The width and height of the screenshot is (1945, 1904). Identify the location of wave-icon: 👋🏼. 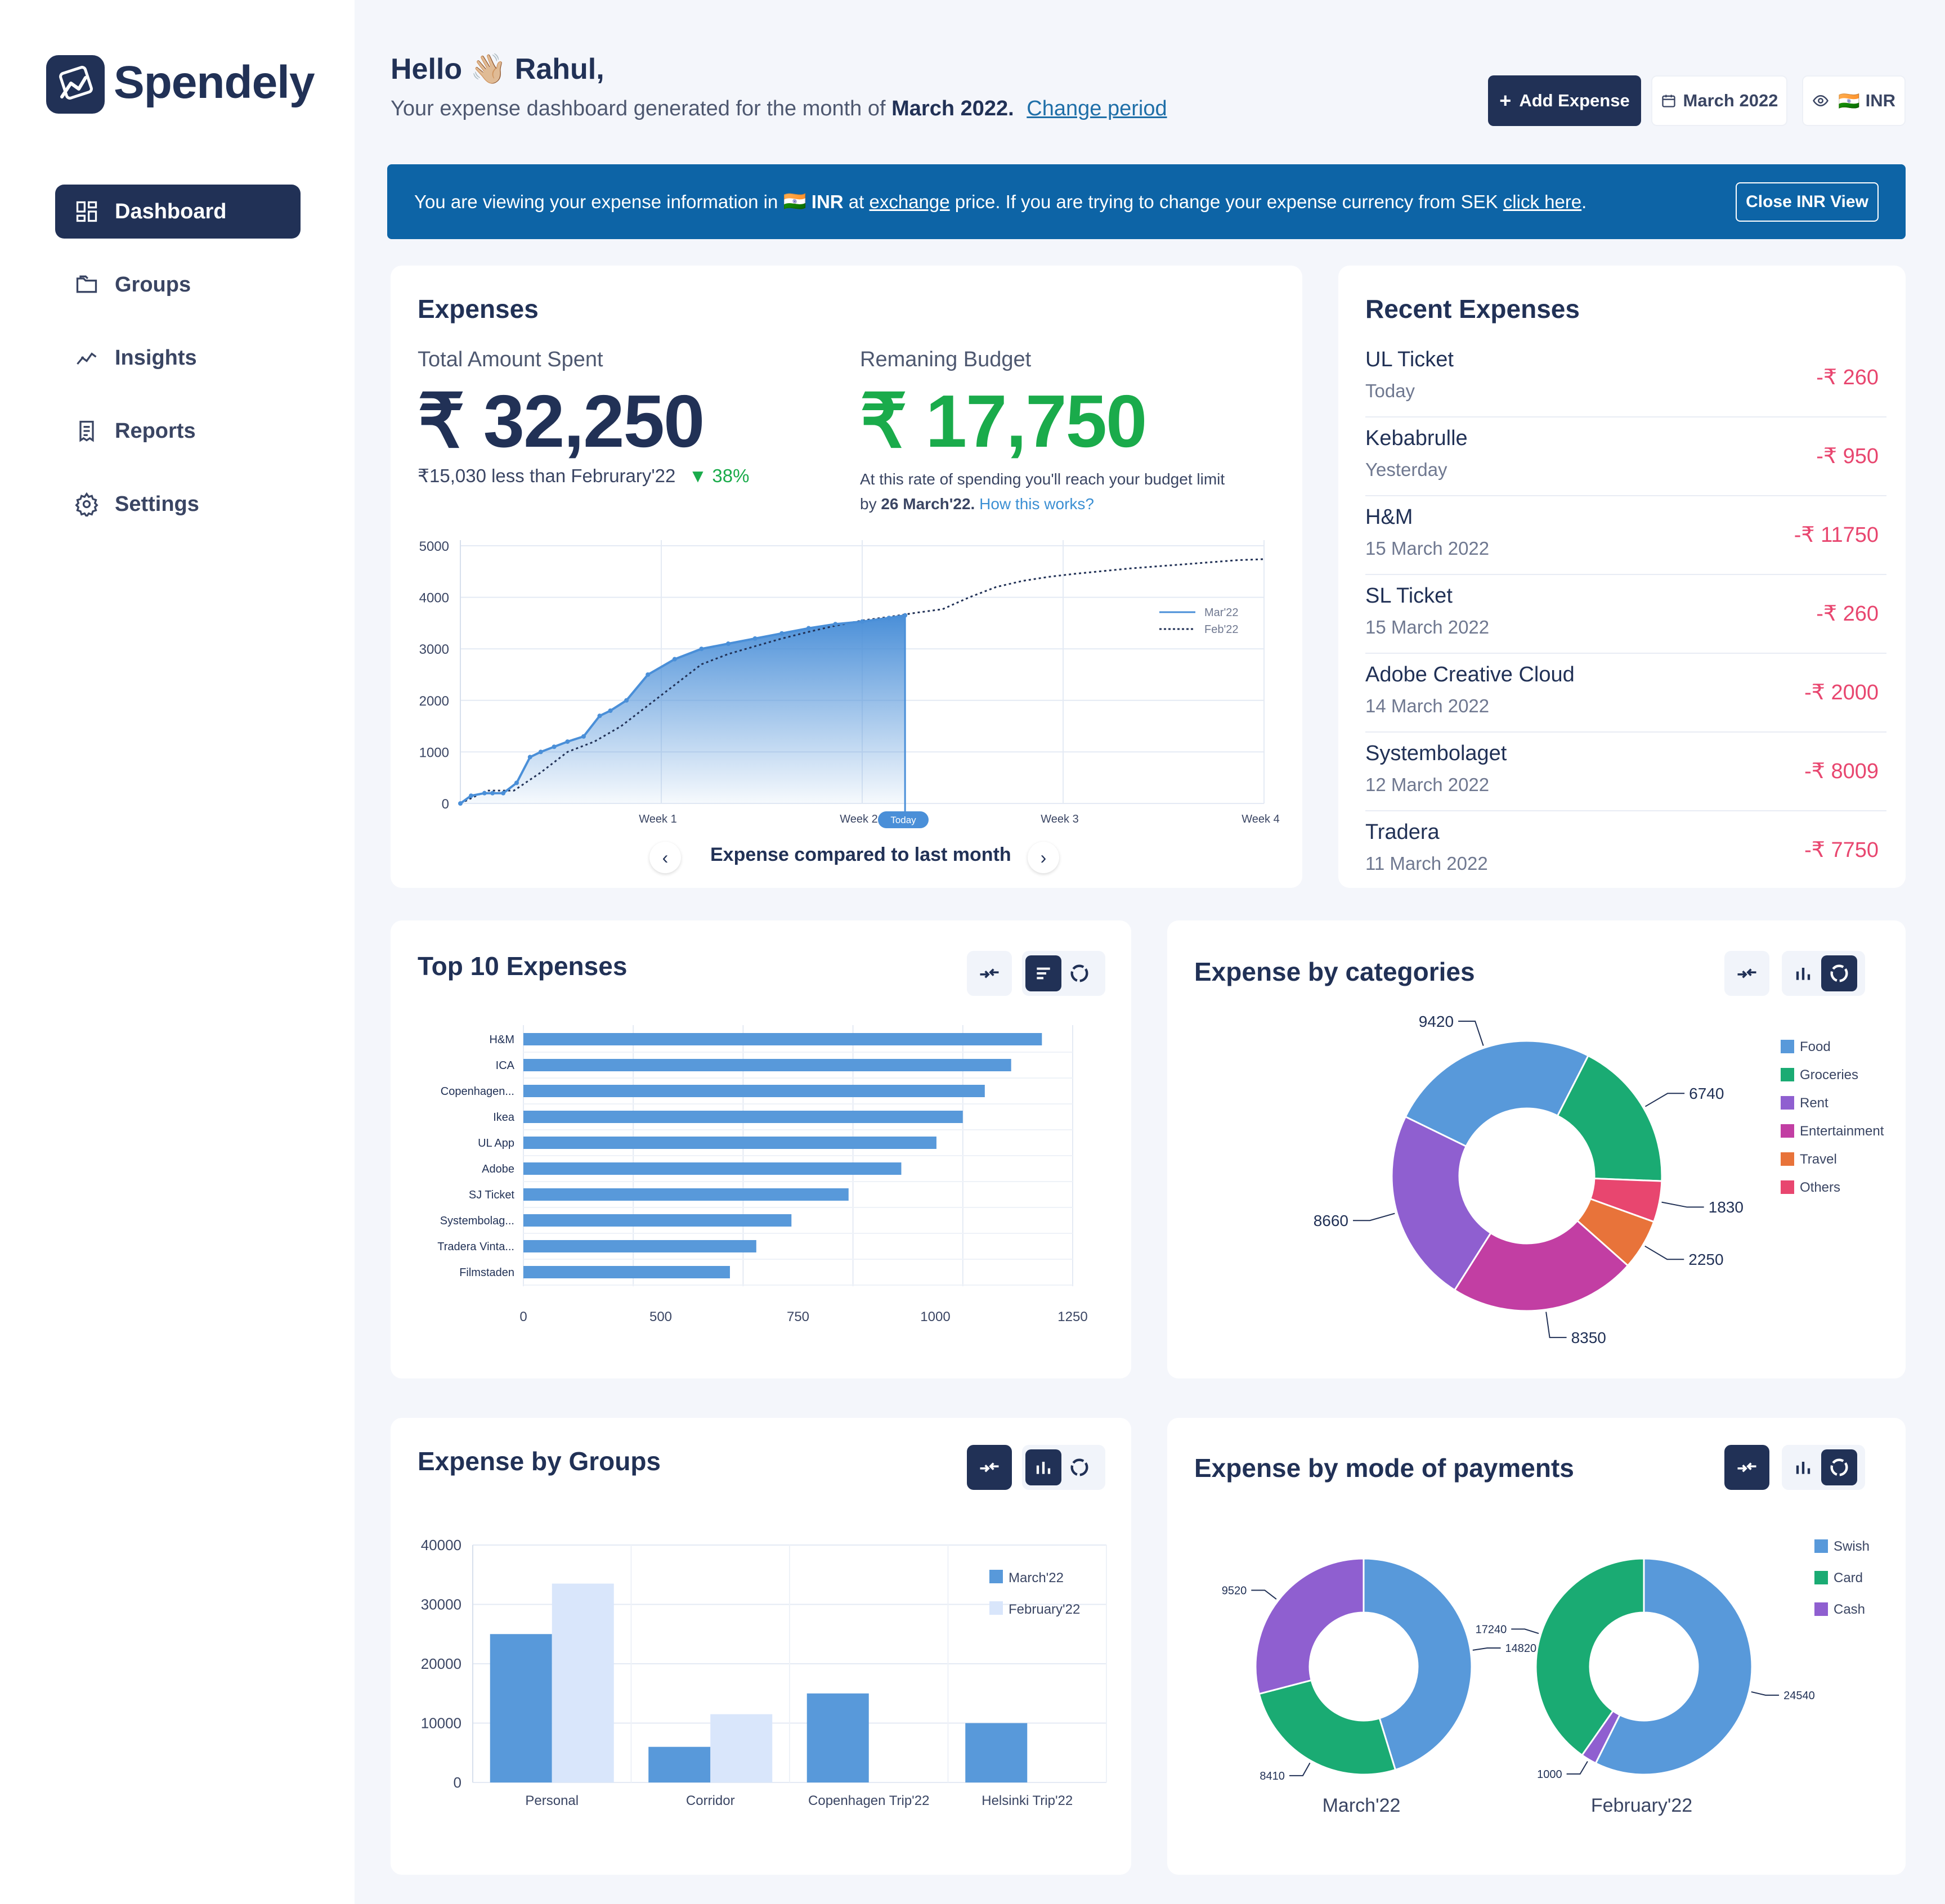
(488, 69).